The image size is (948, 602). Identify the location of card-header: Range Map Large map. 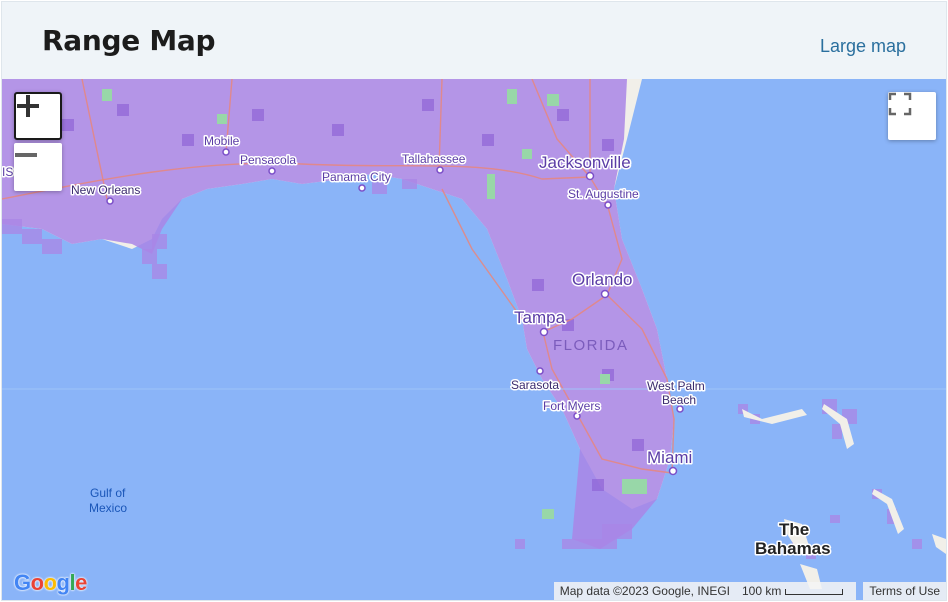
(474, 40).